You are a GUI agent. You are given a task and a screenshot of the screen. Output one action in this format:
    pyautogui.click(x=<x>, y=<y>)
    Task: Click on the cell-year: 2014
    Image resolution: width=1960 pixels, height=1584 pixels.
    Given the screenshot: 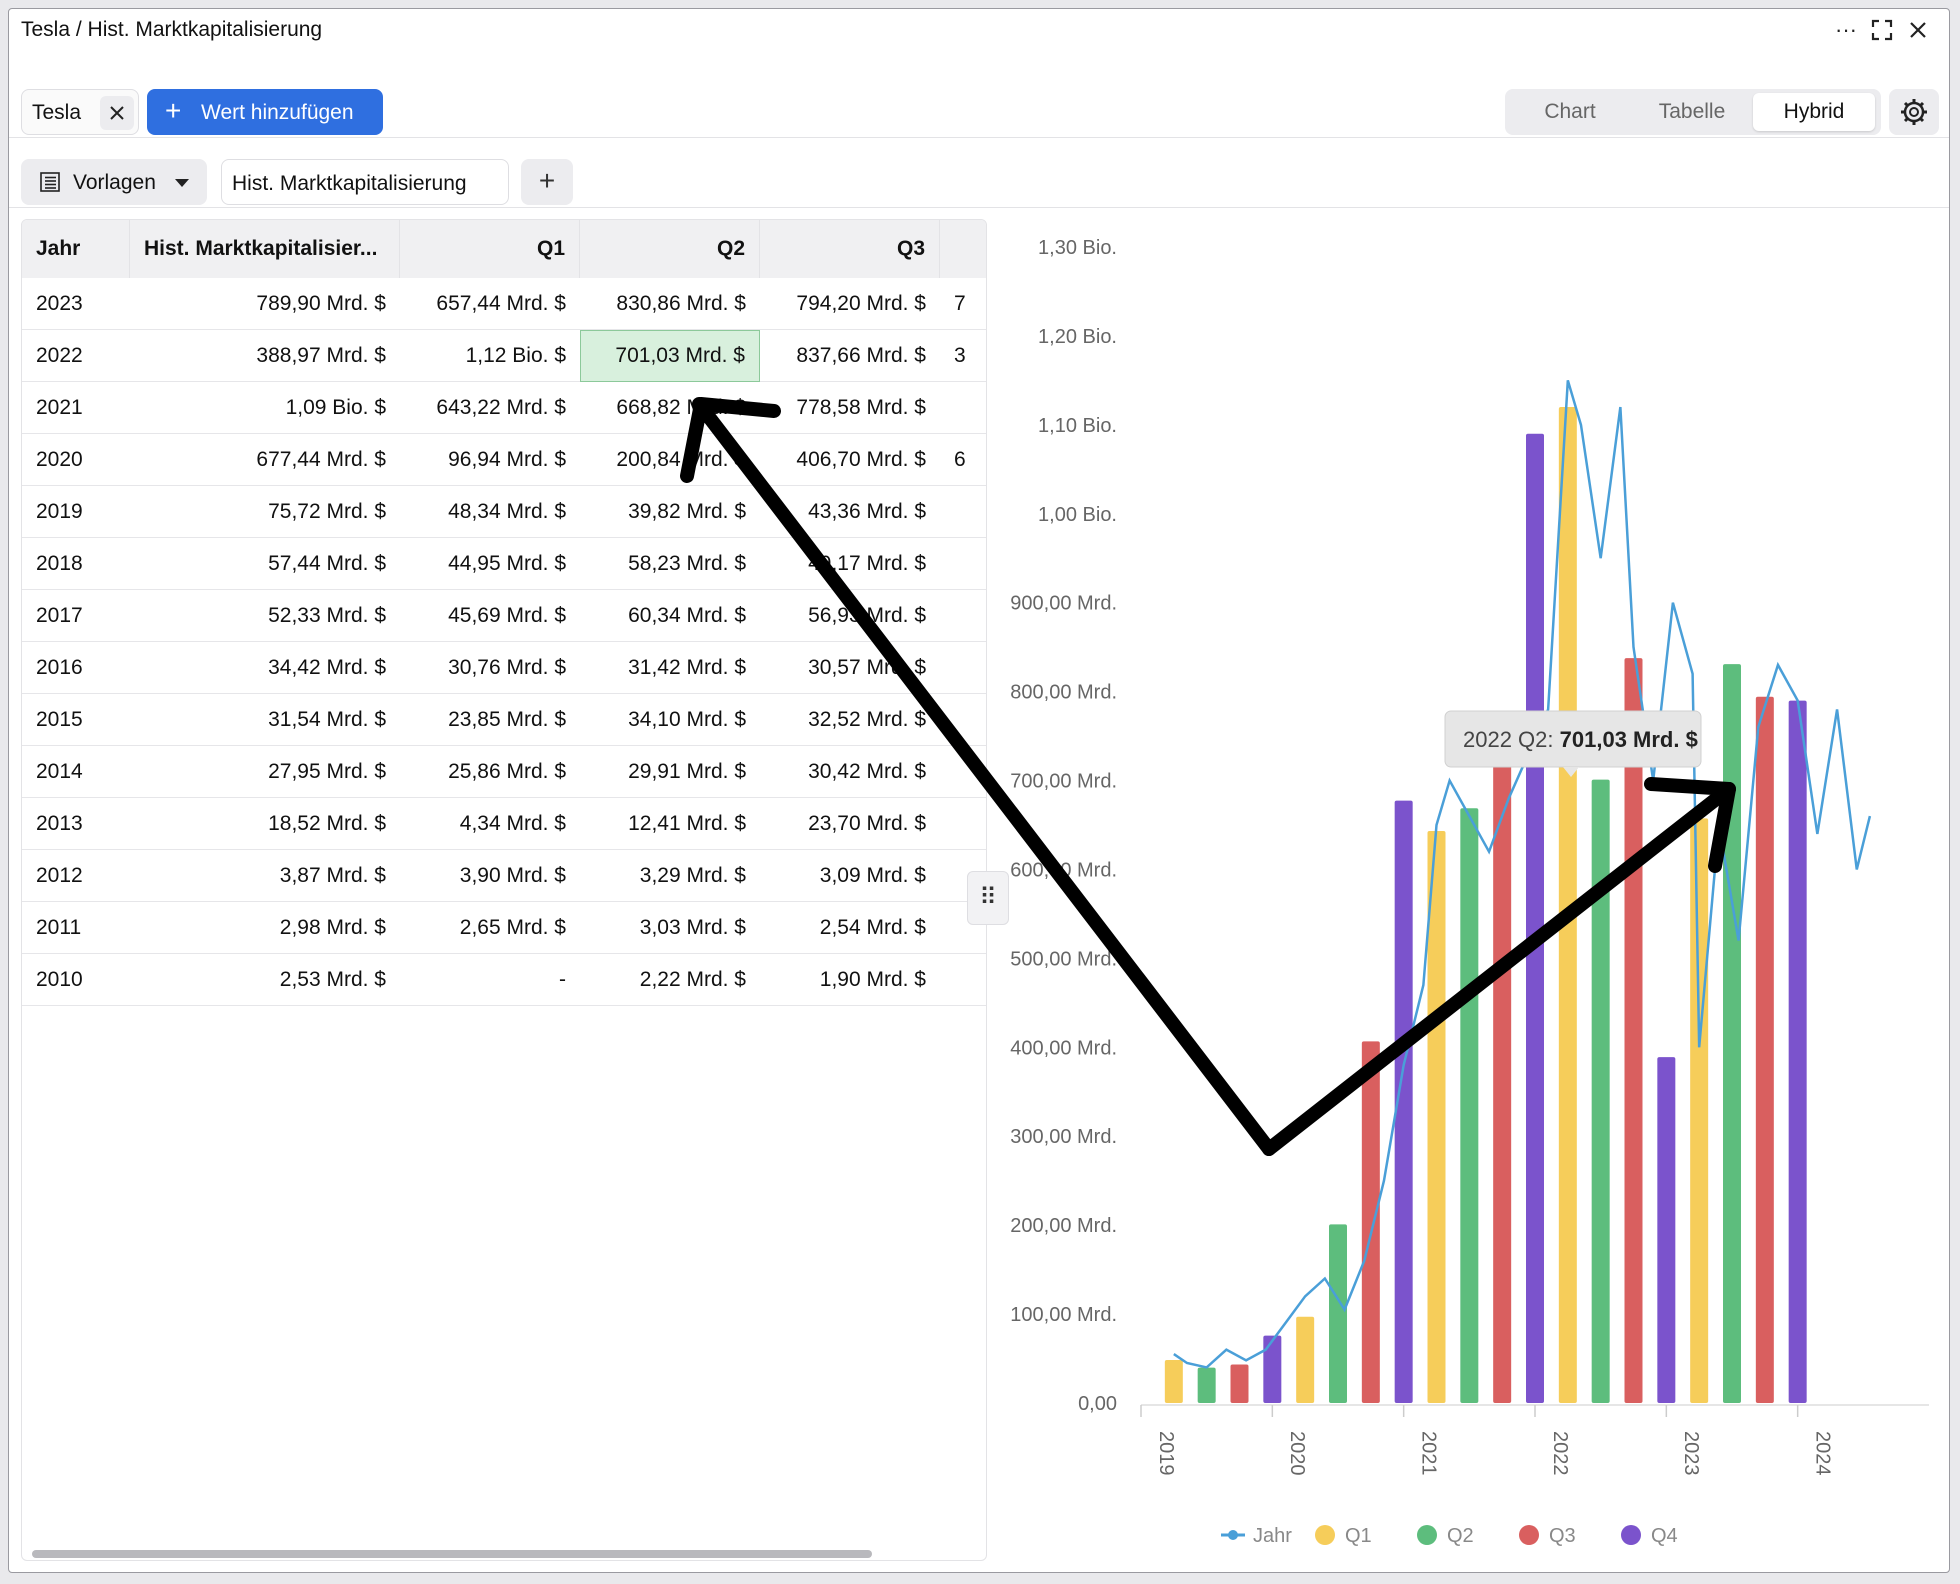 What is the action you would take?
    pyautogui.click(x=76, y=772)
    